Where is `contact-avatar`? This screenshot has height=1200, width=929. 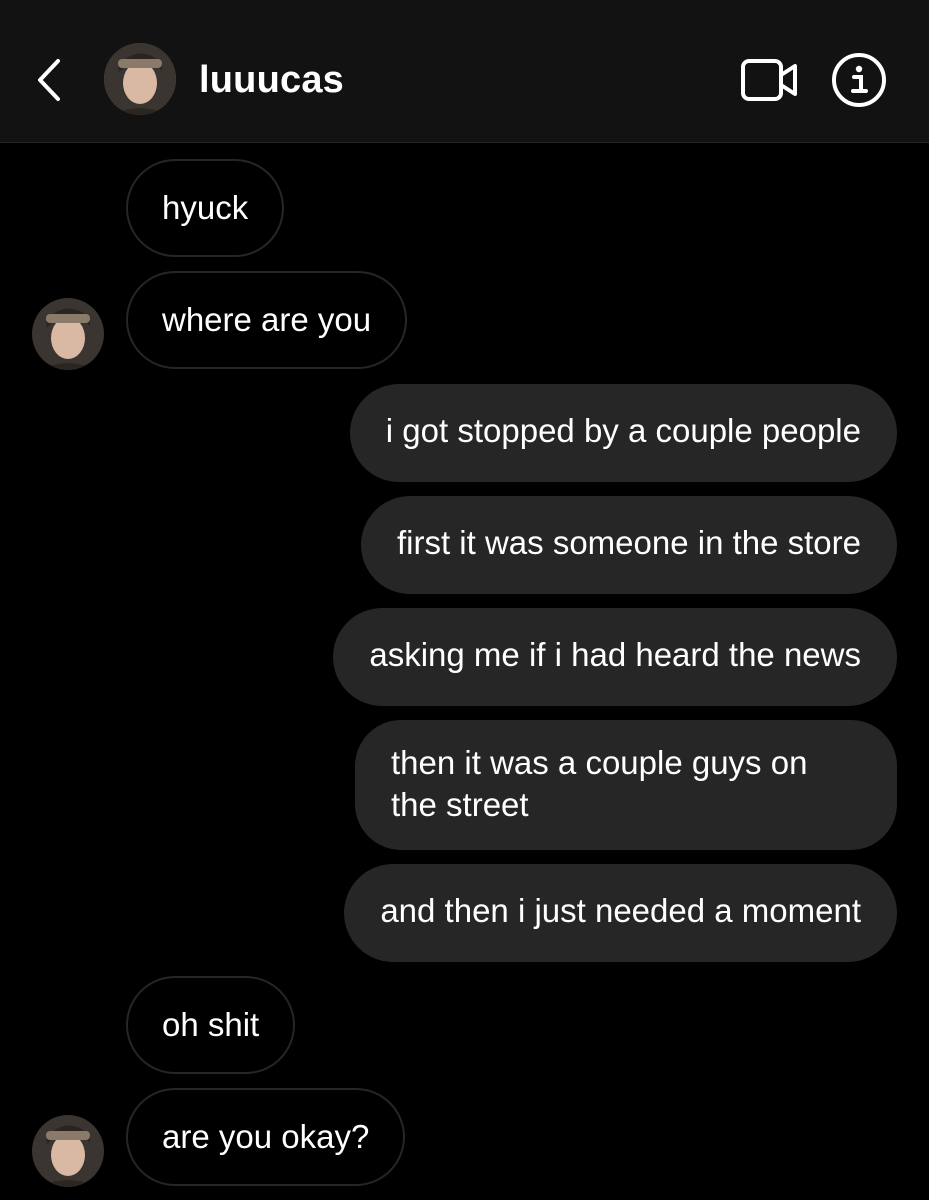
contact-avatar is located at coordinates (140, 79).